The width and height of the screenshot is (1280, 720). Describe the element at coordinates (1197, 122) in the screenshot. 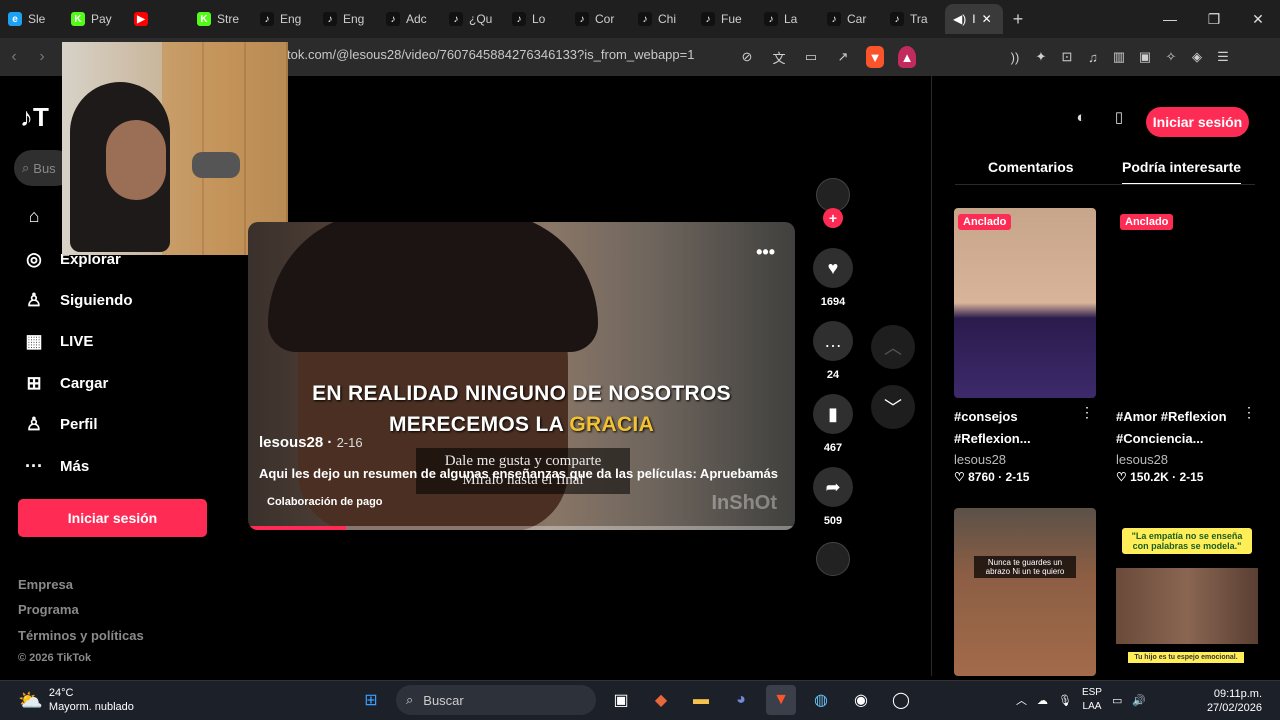

I see `right-login-button: Iniciar sesión` at that location.